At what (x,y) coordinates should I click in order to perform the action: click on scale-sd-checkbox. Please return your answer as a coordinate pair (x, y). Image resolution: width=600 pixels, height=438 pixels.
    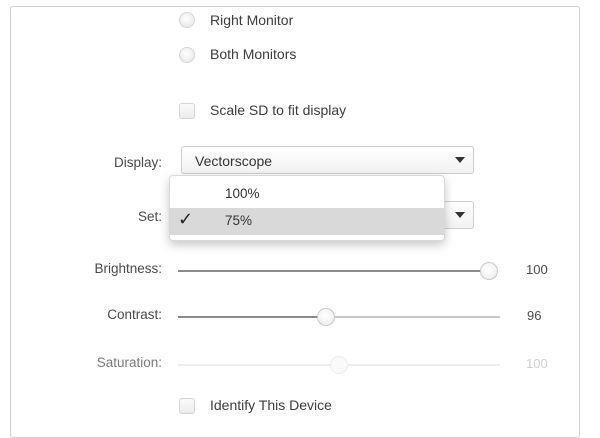
    Looking at the image, I should click on (187, 111).